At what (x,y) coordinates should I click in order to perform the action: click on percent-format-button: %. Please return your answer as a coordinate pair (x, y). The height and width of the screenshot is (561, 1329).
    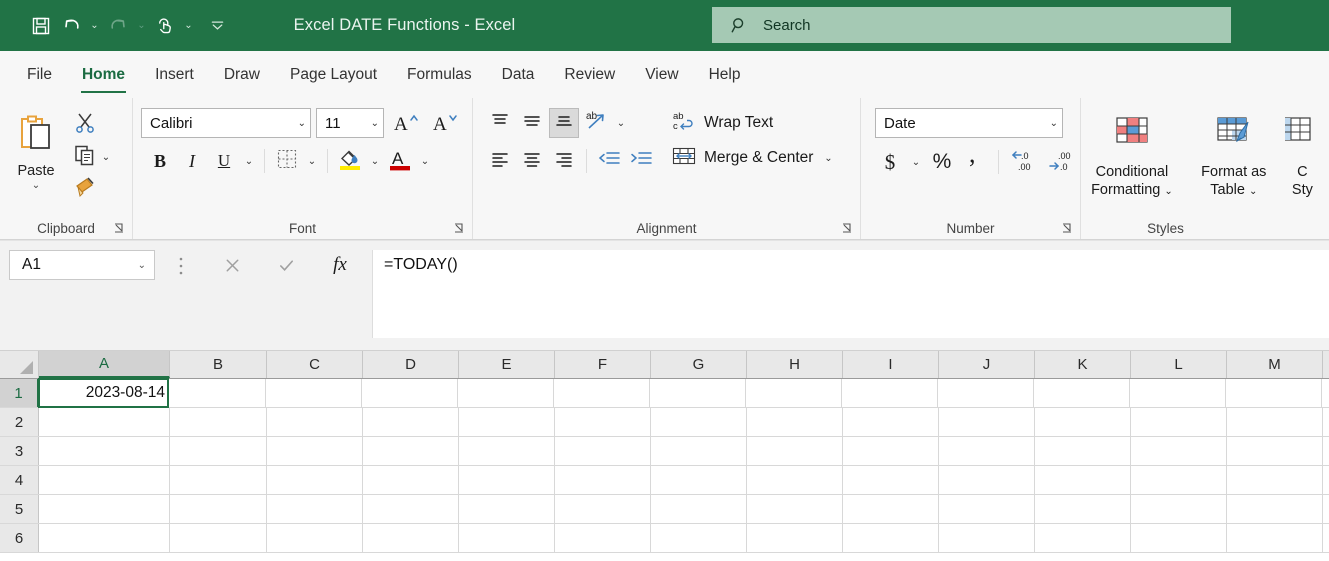
    Looking at the image, I should click on (942, 162).